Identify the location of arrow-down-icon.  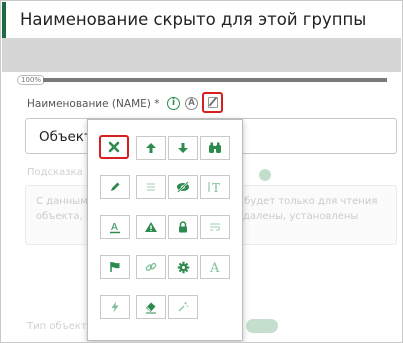
(183, 148).